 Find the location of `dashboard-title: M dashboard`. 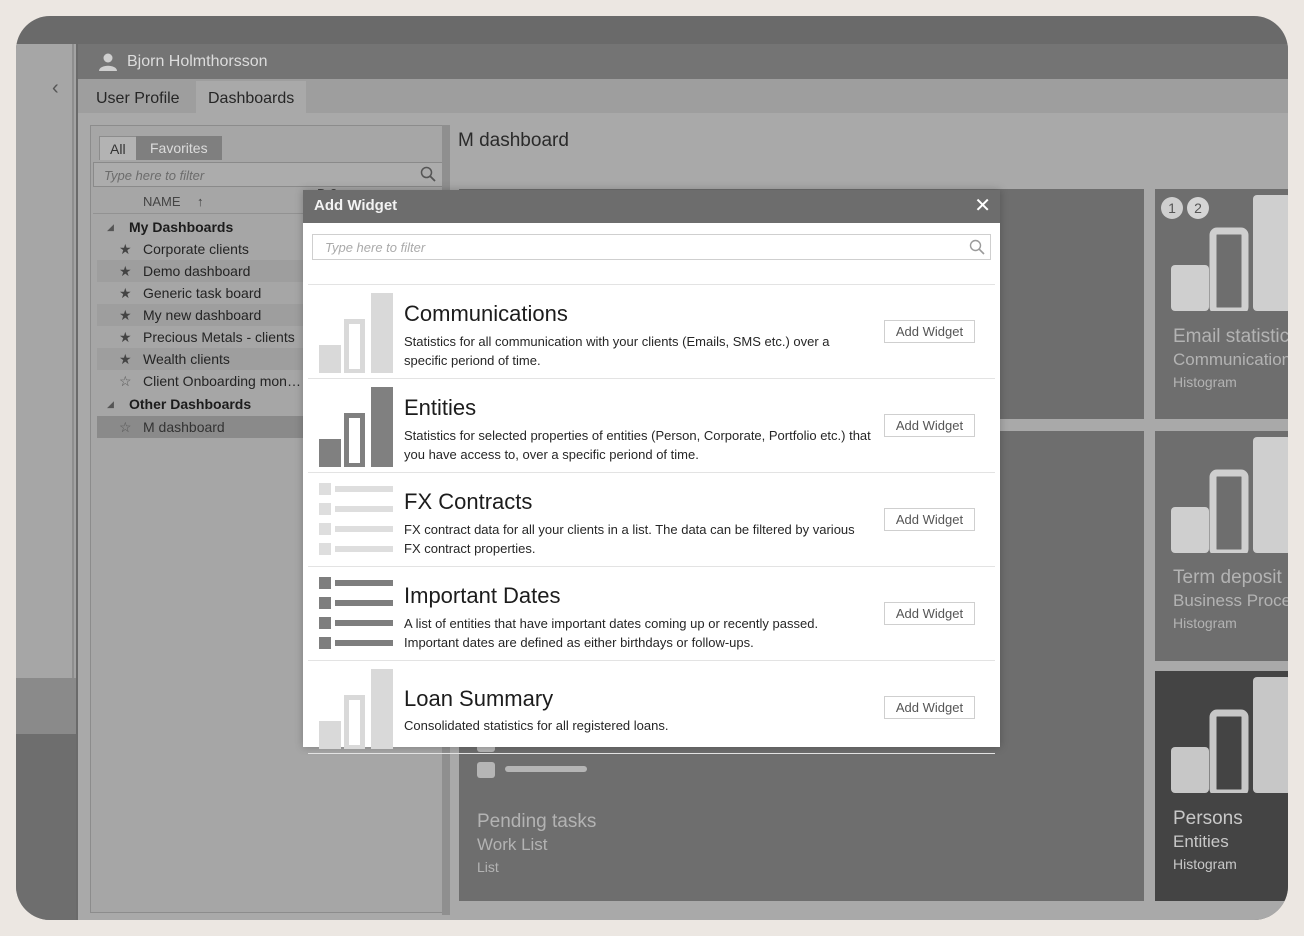

dashboard-title: M dashboard is located at coordinates (513, 140).